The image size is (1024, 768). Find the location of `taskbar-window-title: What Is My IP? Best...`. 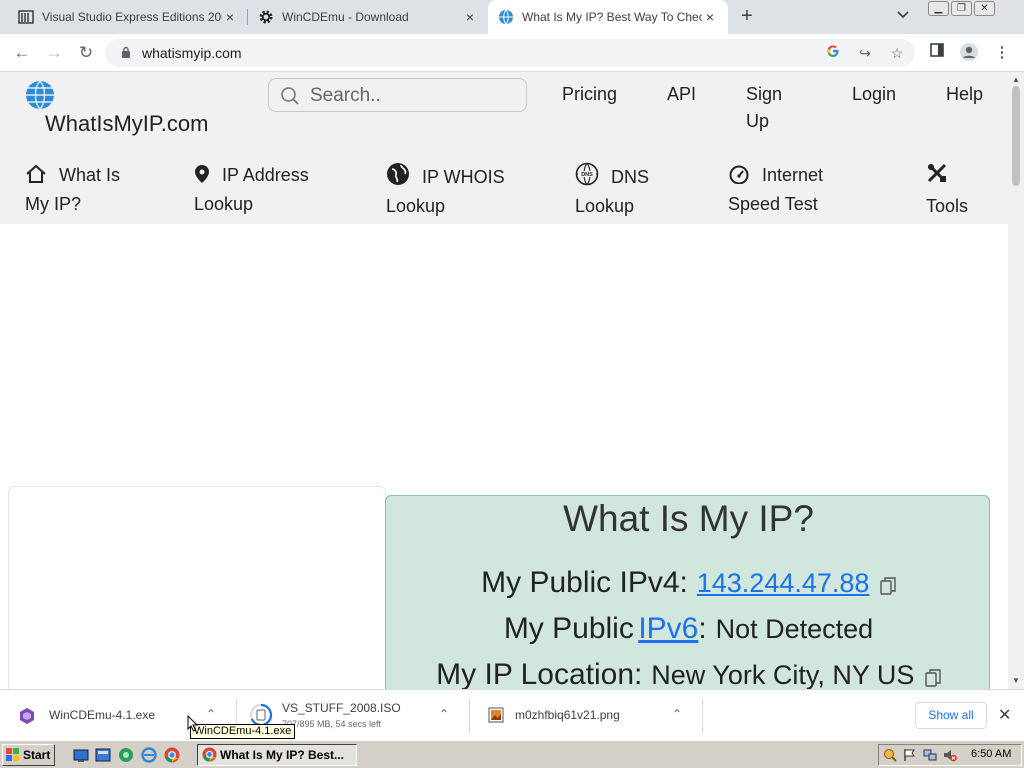

taskbar-window-title: What Is My IP? Best... is located at coordinates (282, 755).